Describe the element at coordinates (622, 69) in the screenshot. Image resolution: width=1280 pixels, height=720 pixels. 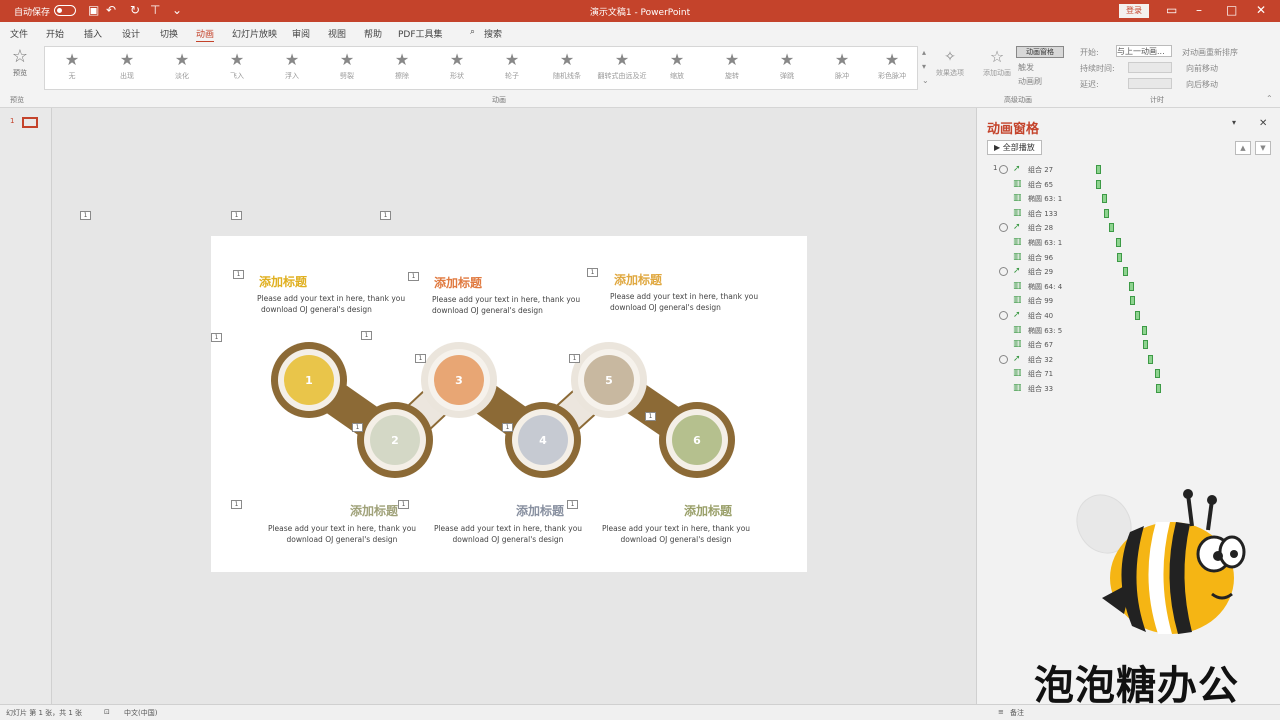
I see `anim-grow-turn: ★ 翻转式由远及近` at that location.